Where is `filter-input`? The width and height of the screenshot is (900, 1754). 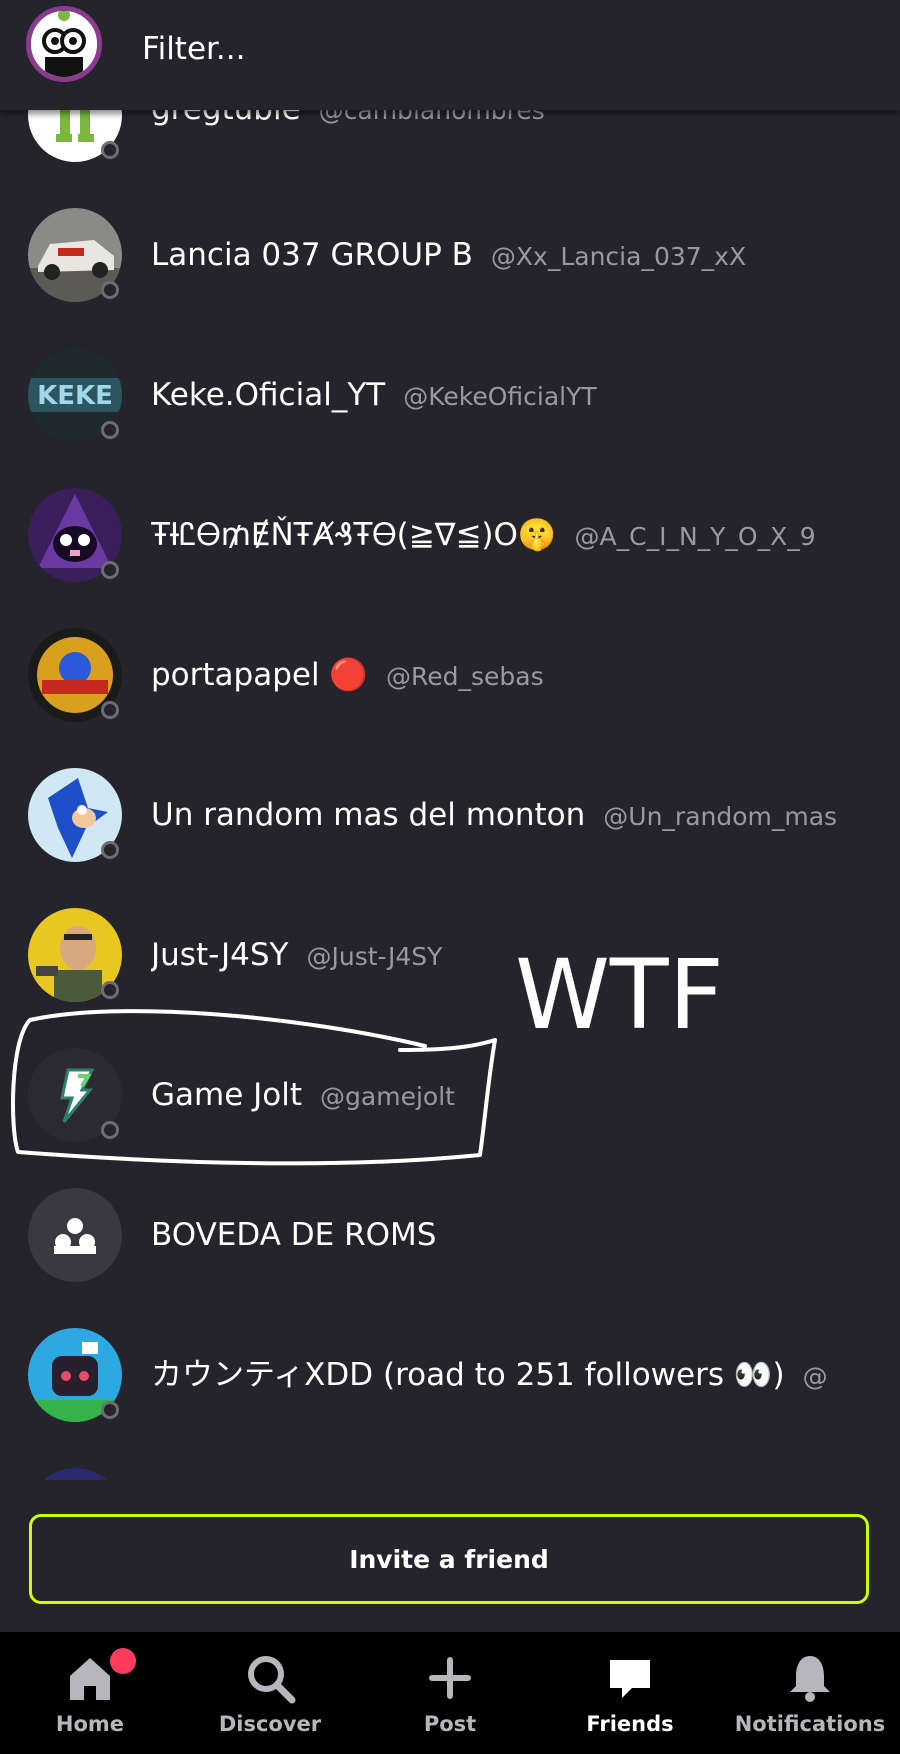
filter-input is located at coordinates (492, 49).